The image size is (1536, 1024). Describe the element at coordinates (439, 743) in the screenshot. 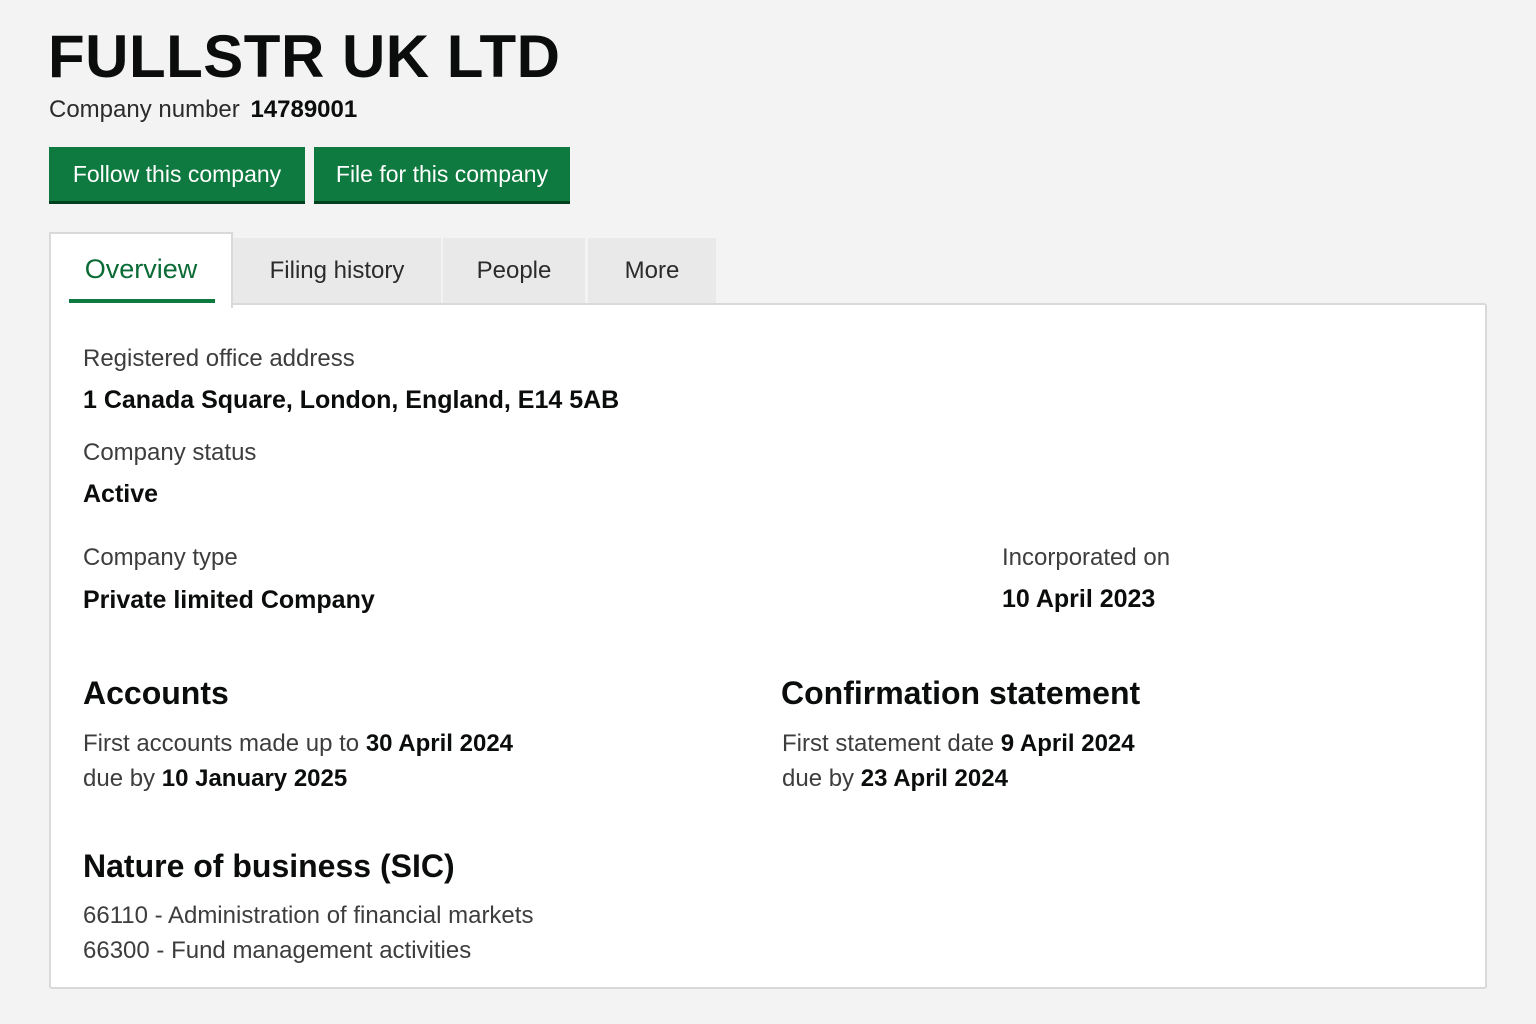

I see `accounts-first-made-up-date: 30 April 2024` at that location.